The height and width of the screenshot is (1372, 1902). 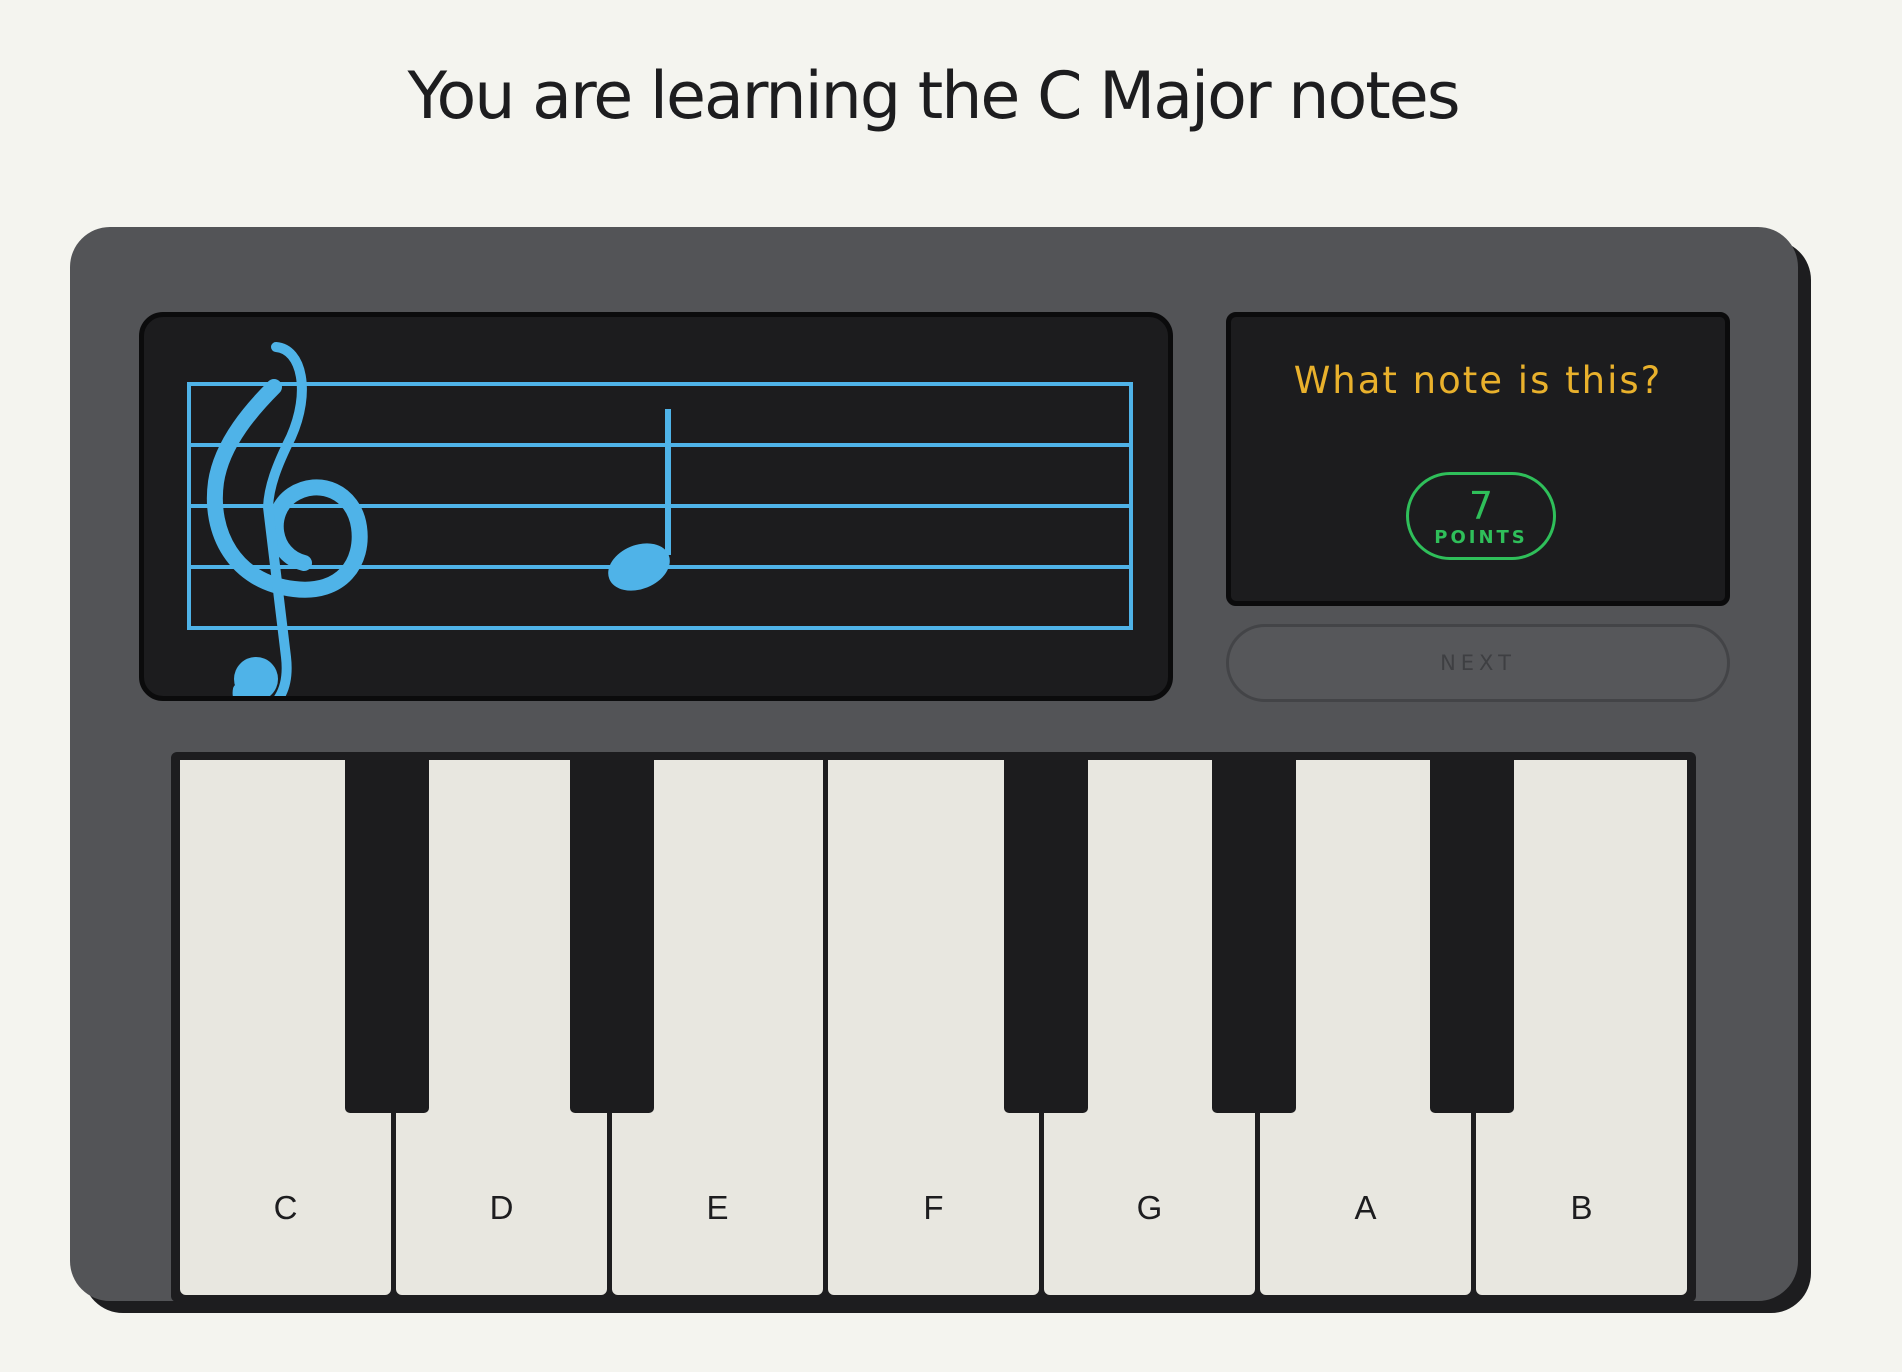 What do you see at coordinates (1478, 663) in the screenshot?
I see `next-button: NEXT` at bounding box center [1478, 663].